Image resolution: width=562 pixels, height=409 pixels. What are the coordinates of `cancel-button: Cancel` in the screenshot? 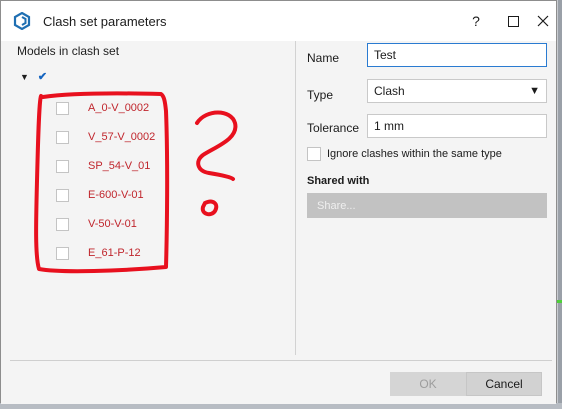 It's located at (504, 384).